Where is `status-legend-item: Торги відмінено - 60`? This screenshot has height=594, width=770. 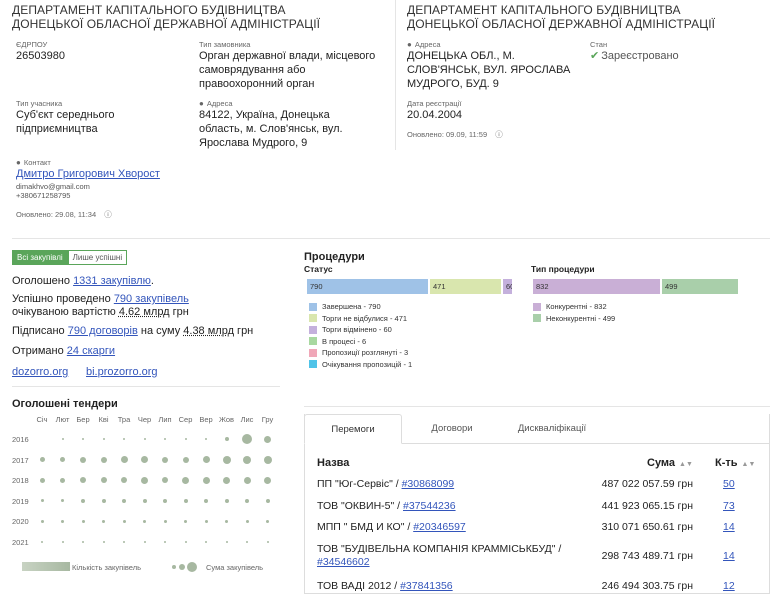
status-legend-item: Торги відмінено - 60 is located at coordinates (360, 330).